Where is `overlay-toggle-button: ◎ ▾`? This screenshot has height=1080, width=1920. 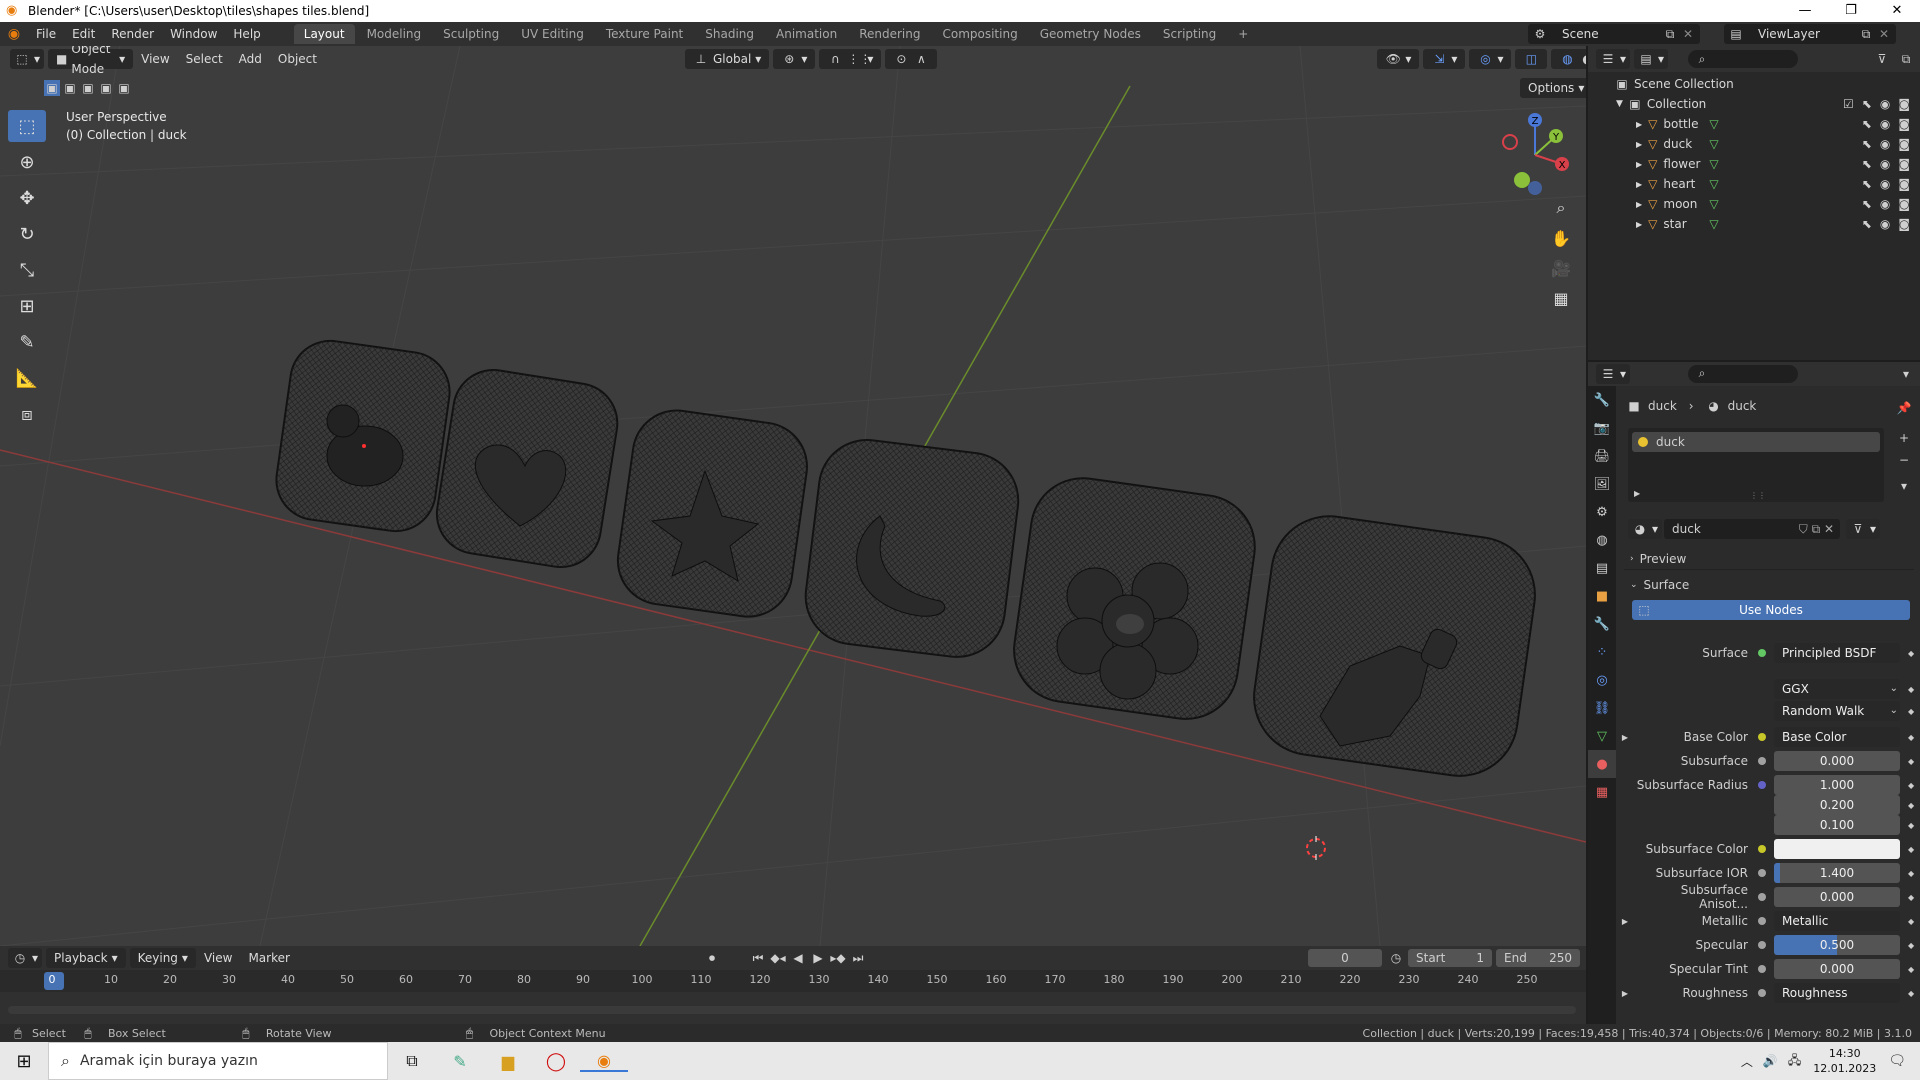 overlay-toggle-button: ◎ ▾ is located at coordinates (1490, 59).